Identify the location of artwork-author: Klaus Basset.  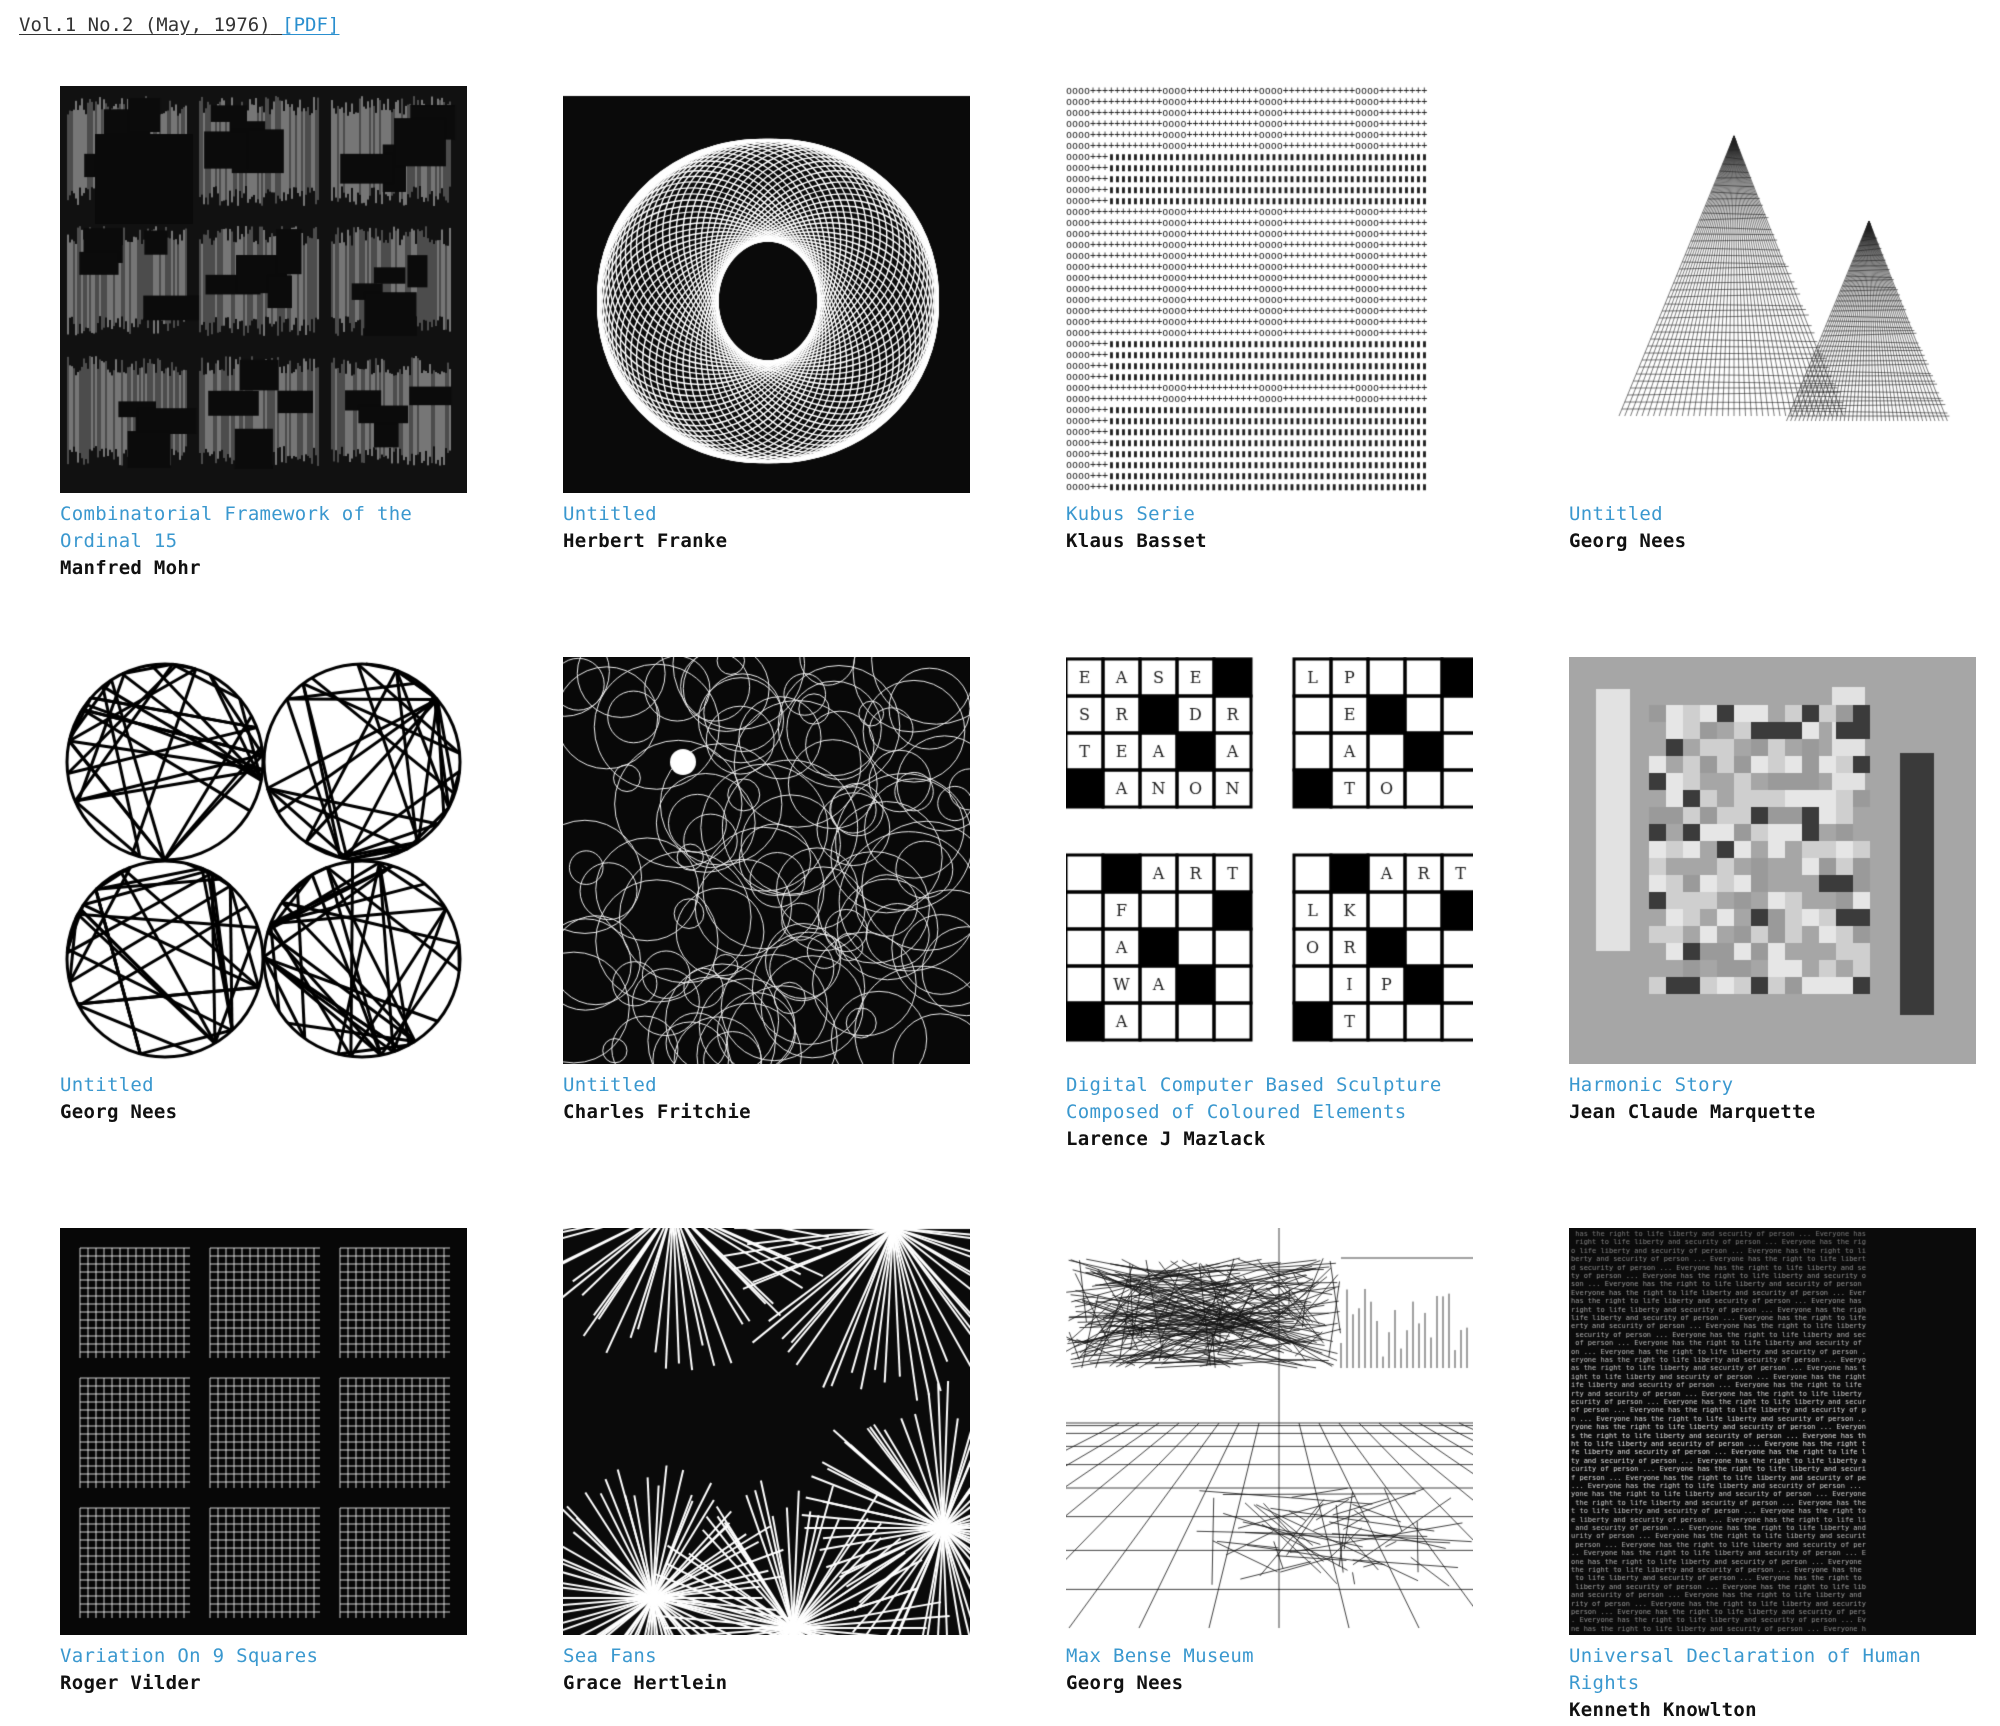
(1136, 541).